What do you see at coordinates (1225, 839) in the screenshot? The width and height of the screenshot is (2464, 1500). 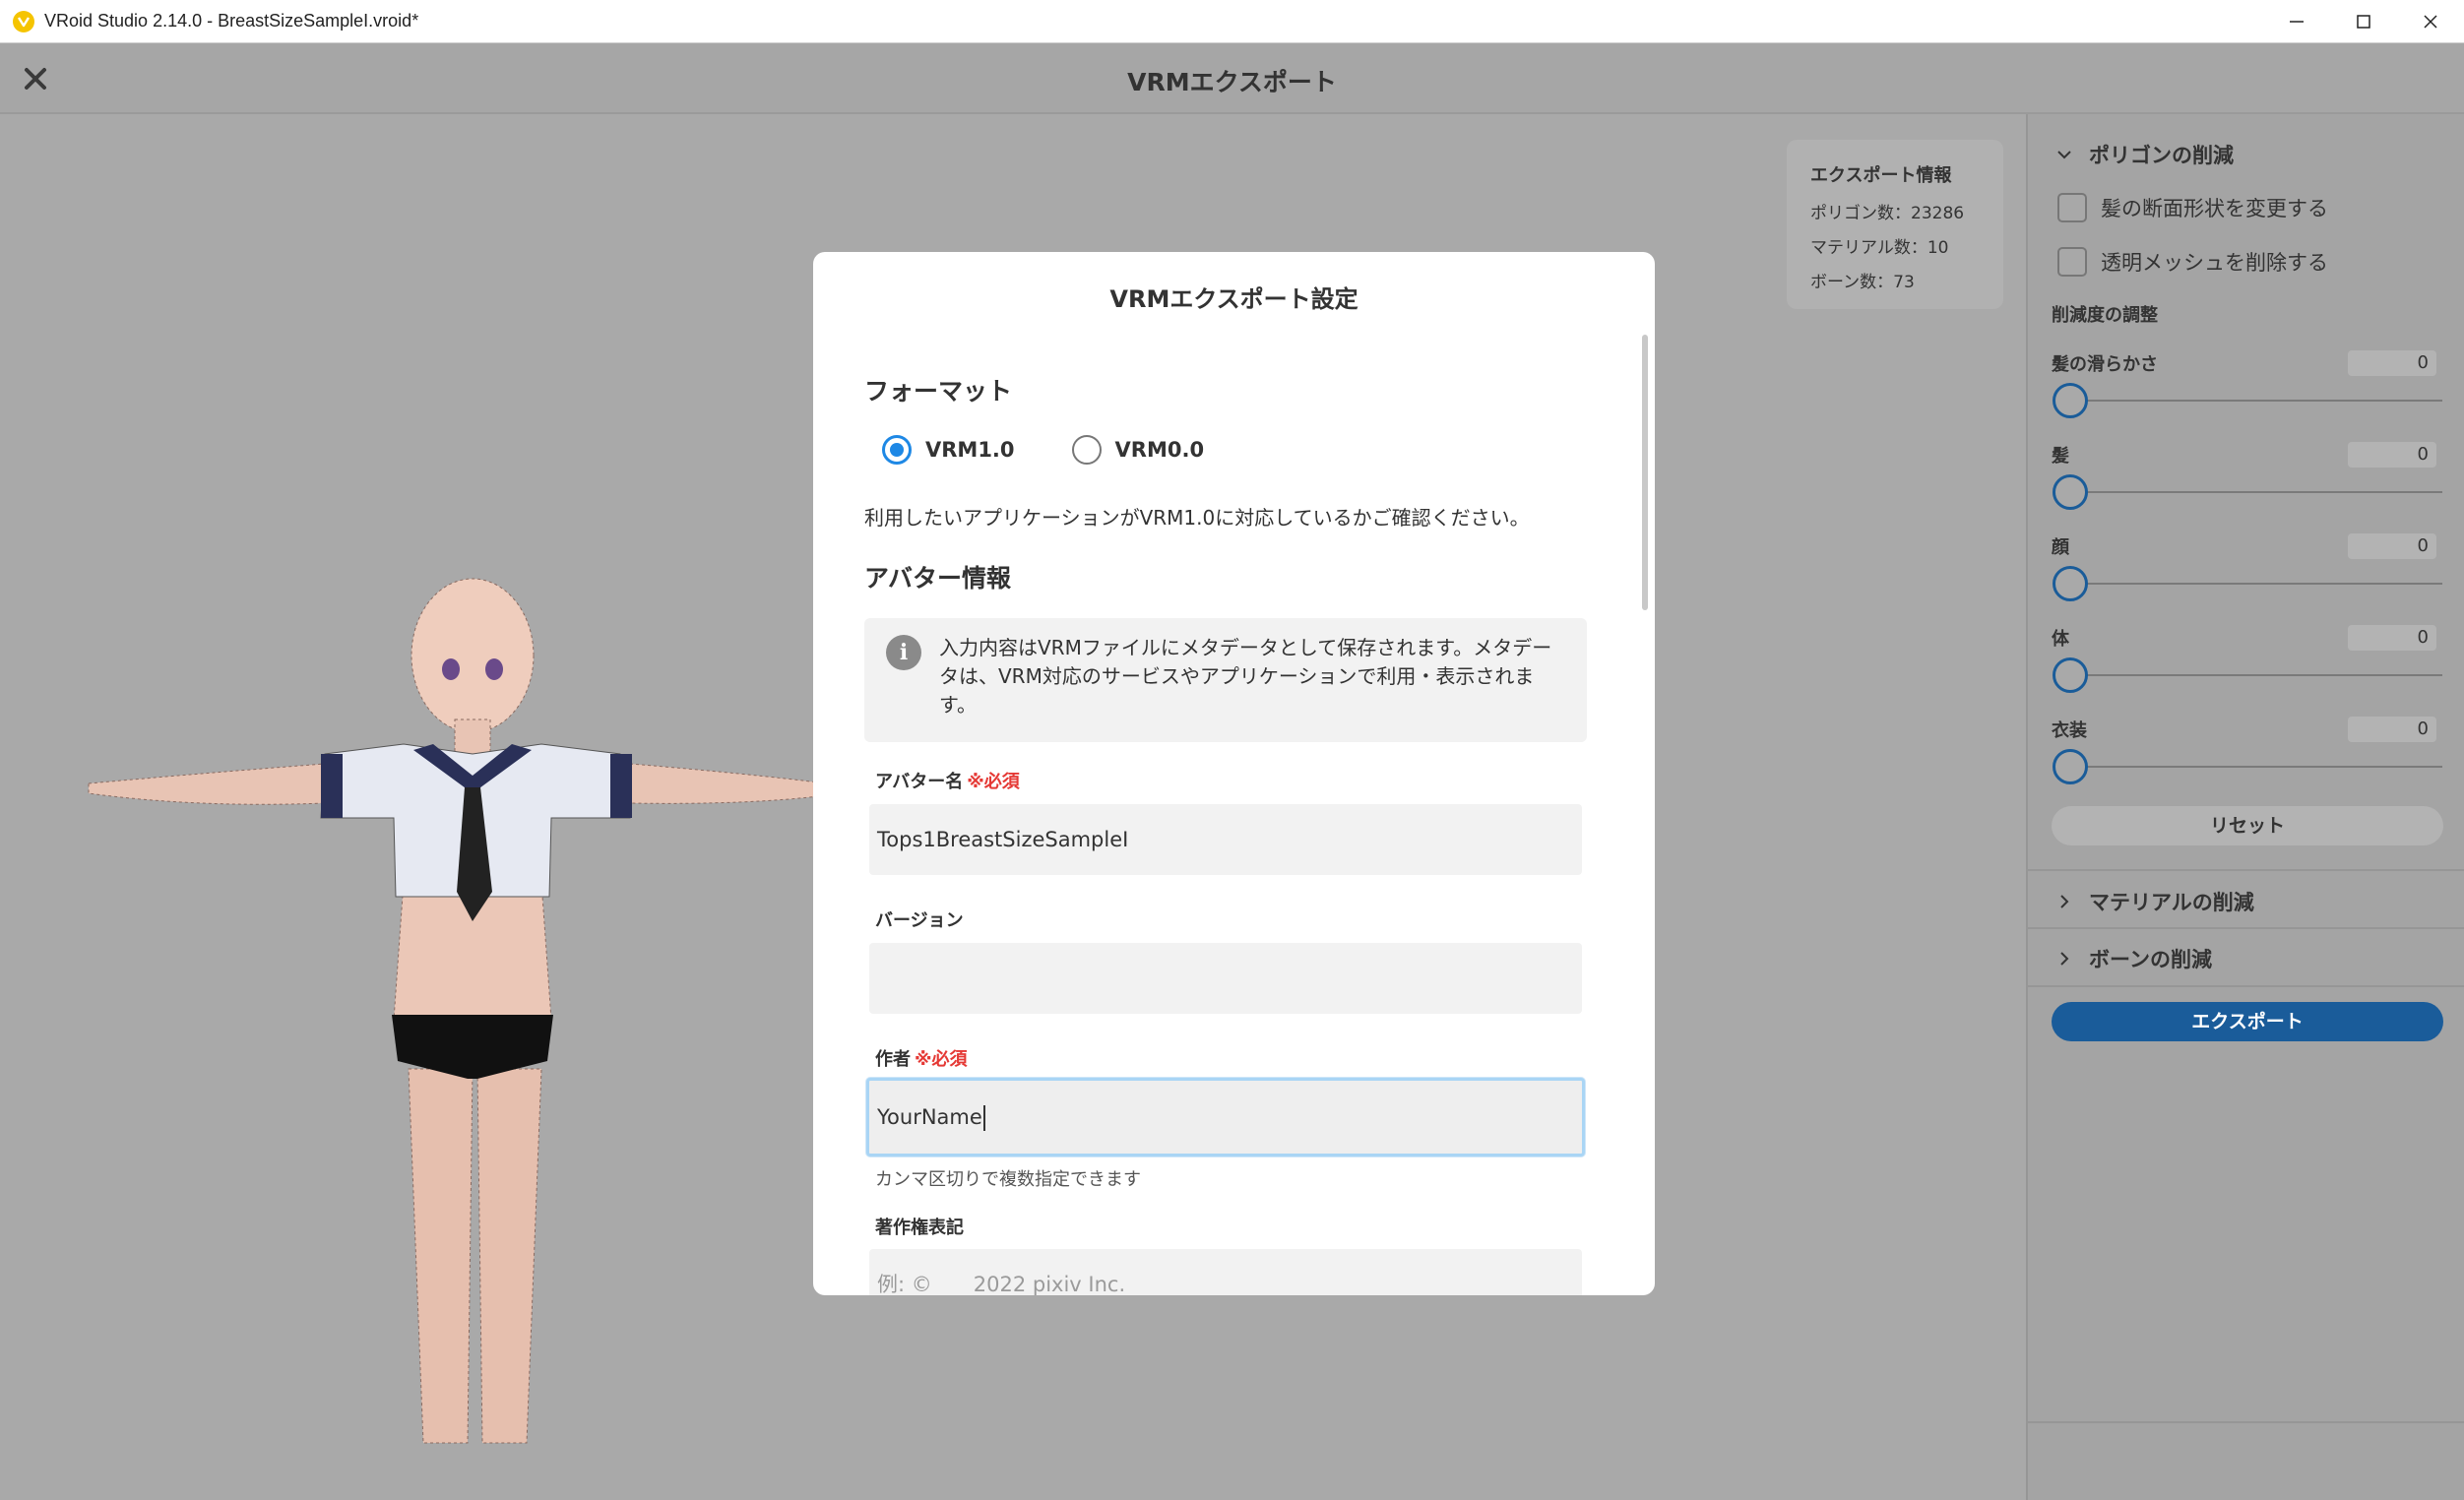 I see `avatar-name-input: Tops1BreastSizeSampleI` at bounding box center [1225, 839].